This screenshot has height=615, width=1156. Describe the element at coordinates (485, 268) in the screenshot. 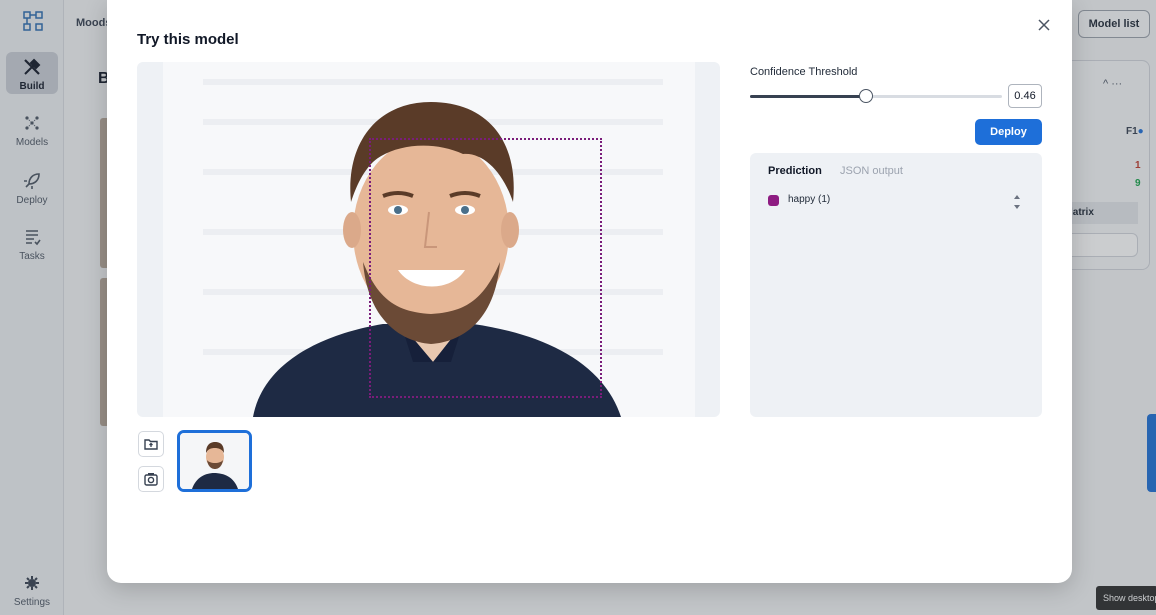

I see `detection-bounding-box` at that location.